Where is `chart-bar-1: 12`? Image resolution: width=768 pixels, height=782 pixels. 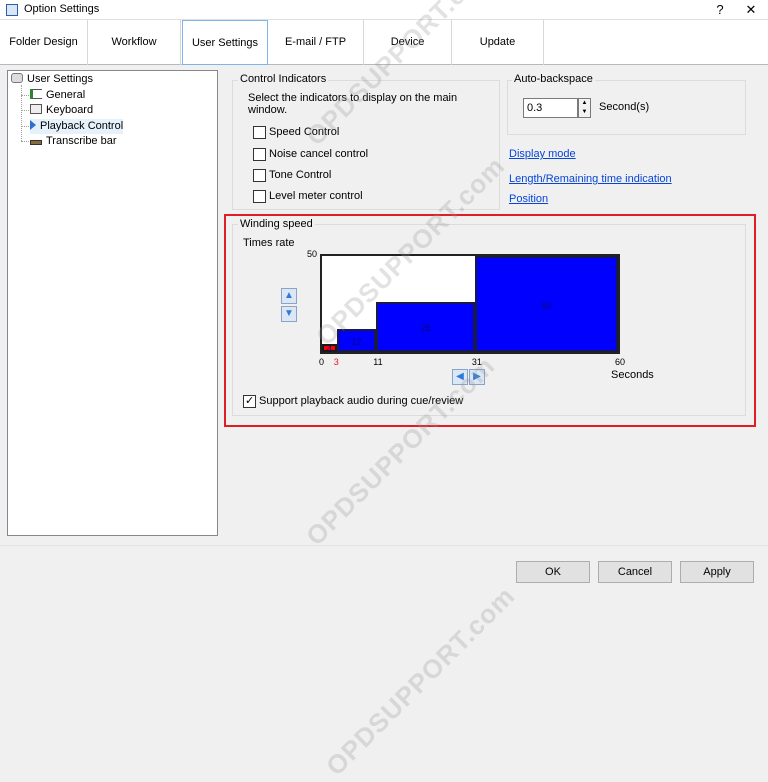
chart-bar-1: 12 is located at coordinates (356, 340).